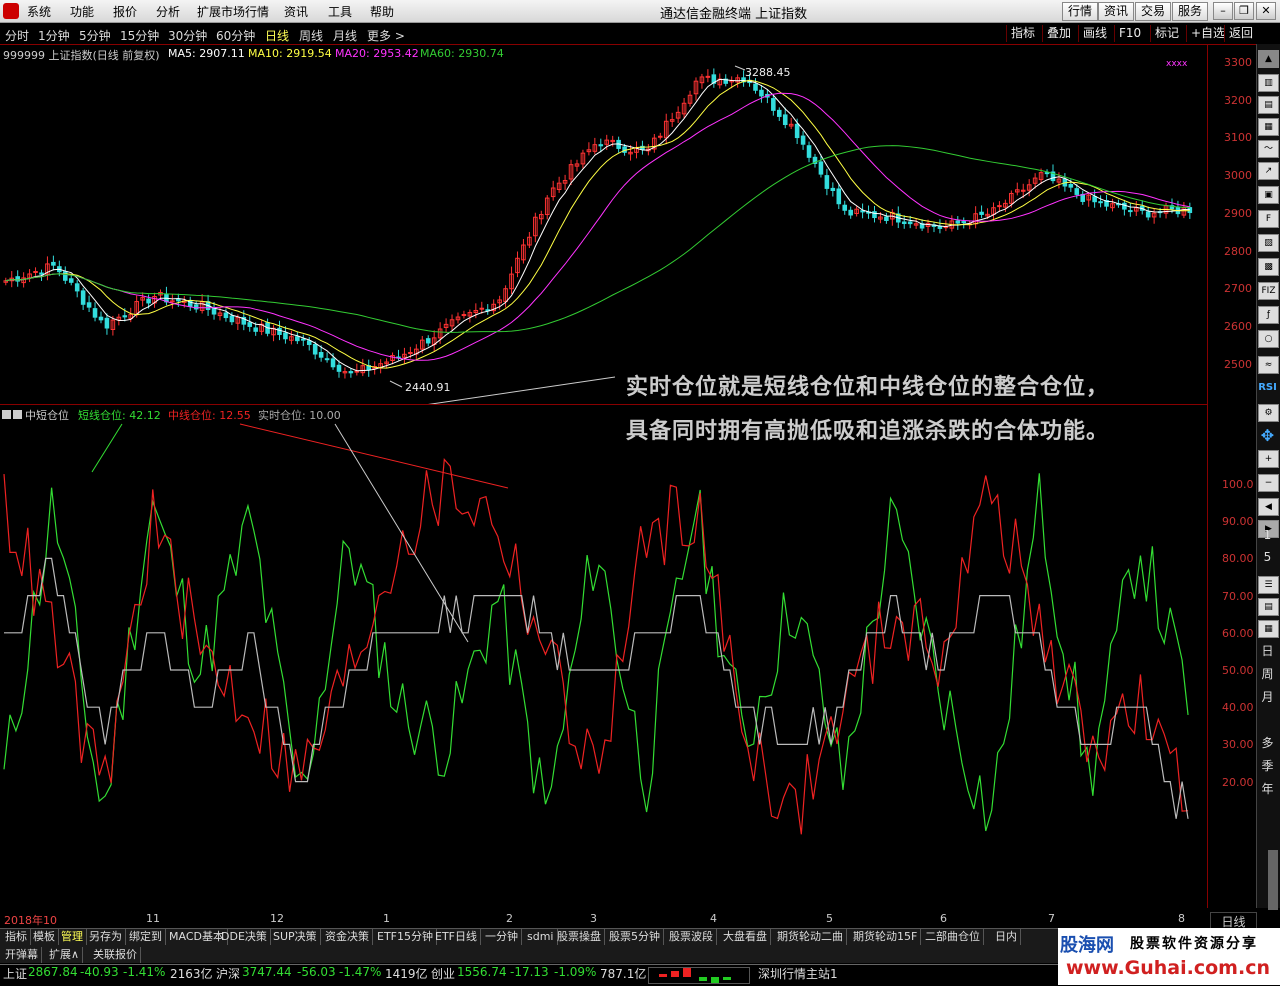 The height and width of the screenshot is (986, 1280). What do you see at coordinates (1268, 59) in the screenshot?
I see `scroll-up-icon: ▲` at bounding box center [1268, 59].